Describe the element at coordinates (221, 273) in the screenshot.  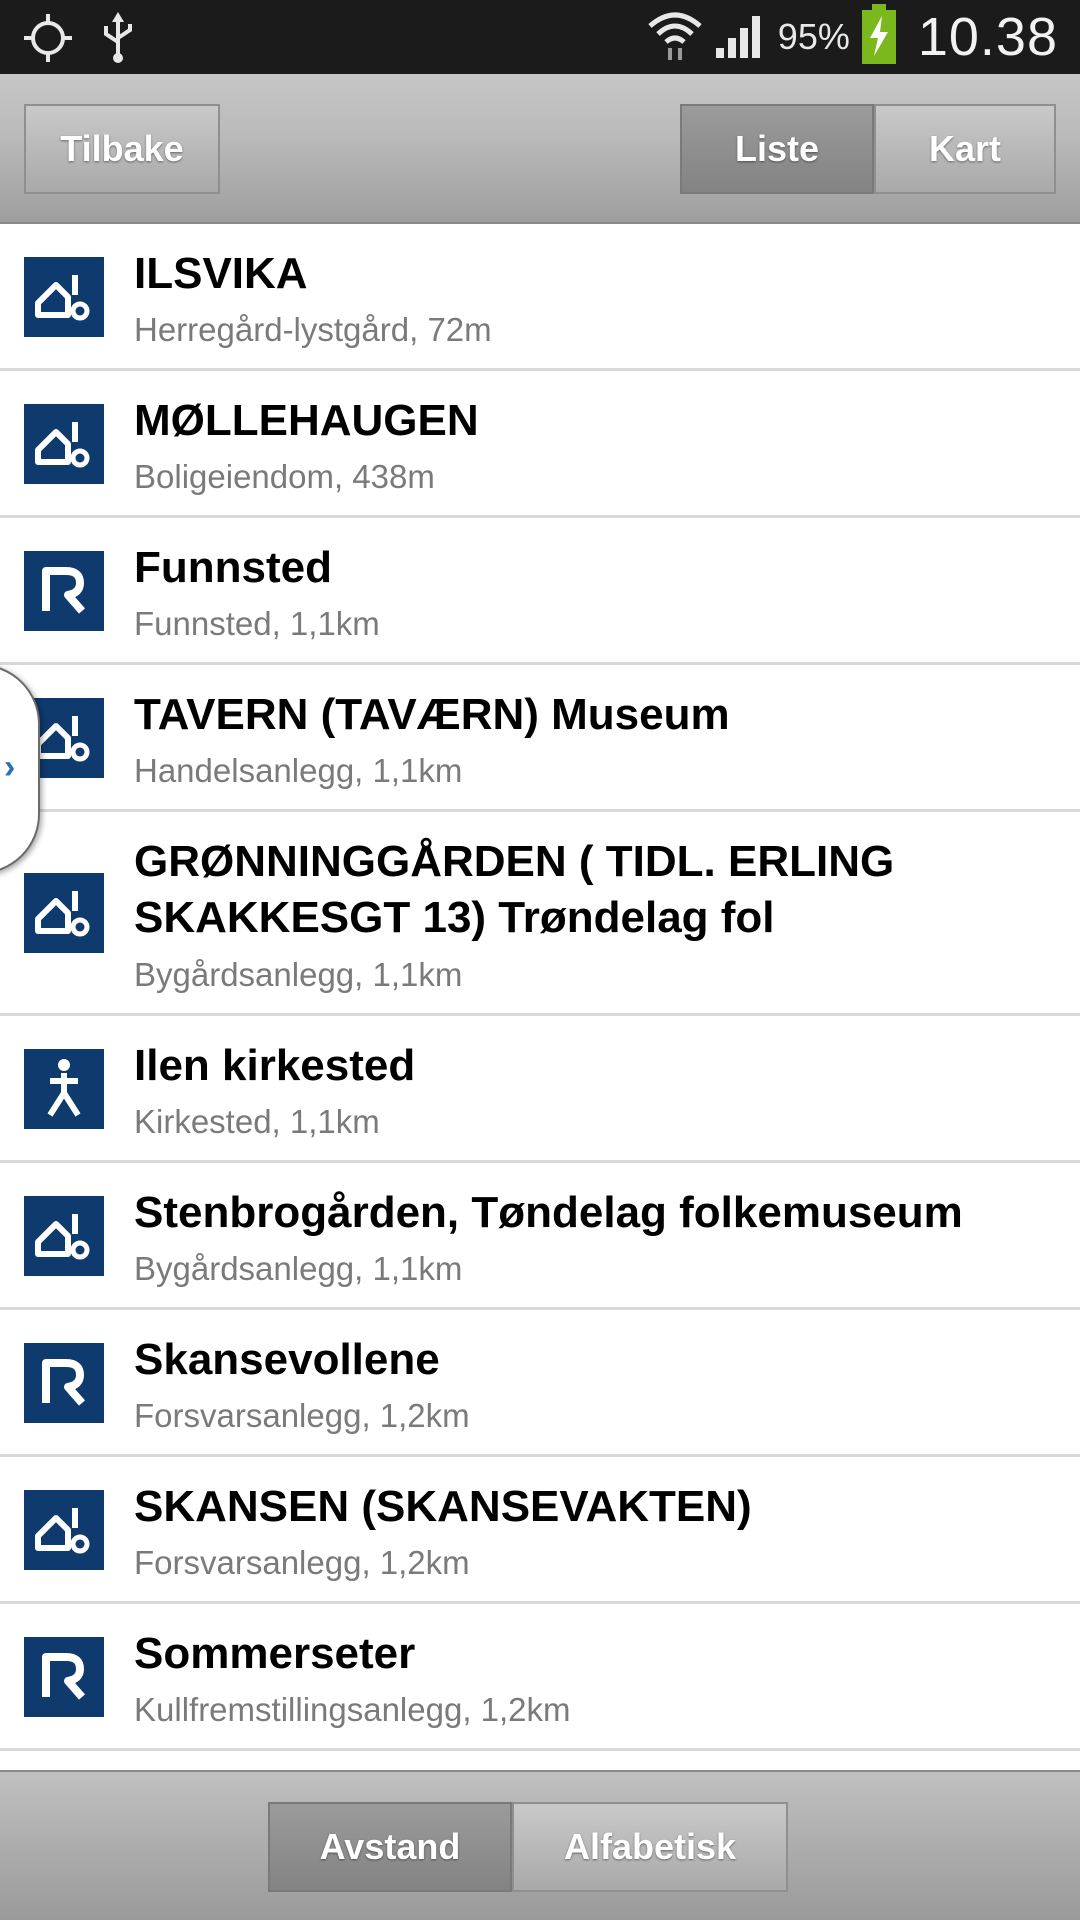
I see `item-title: ILSVIKA` at that location.